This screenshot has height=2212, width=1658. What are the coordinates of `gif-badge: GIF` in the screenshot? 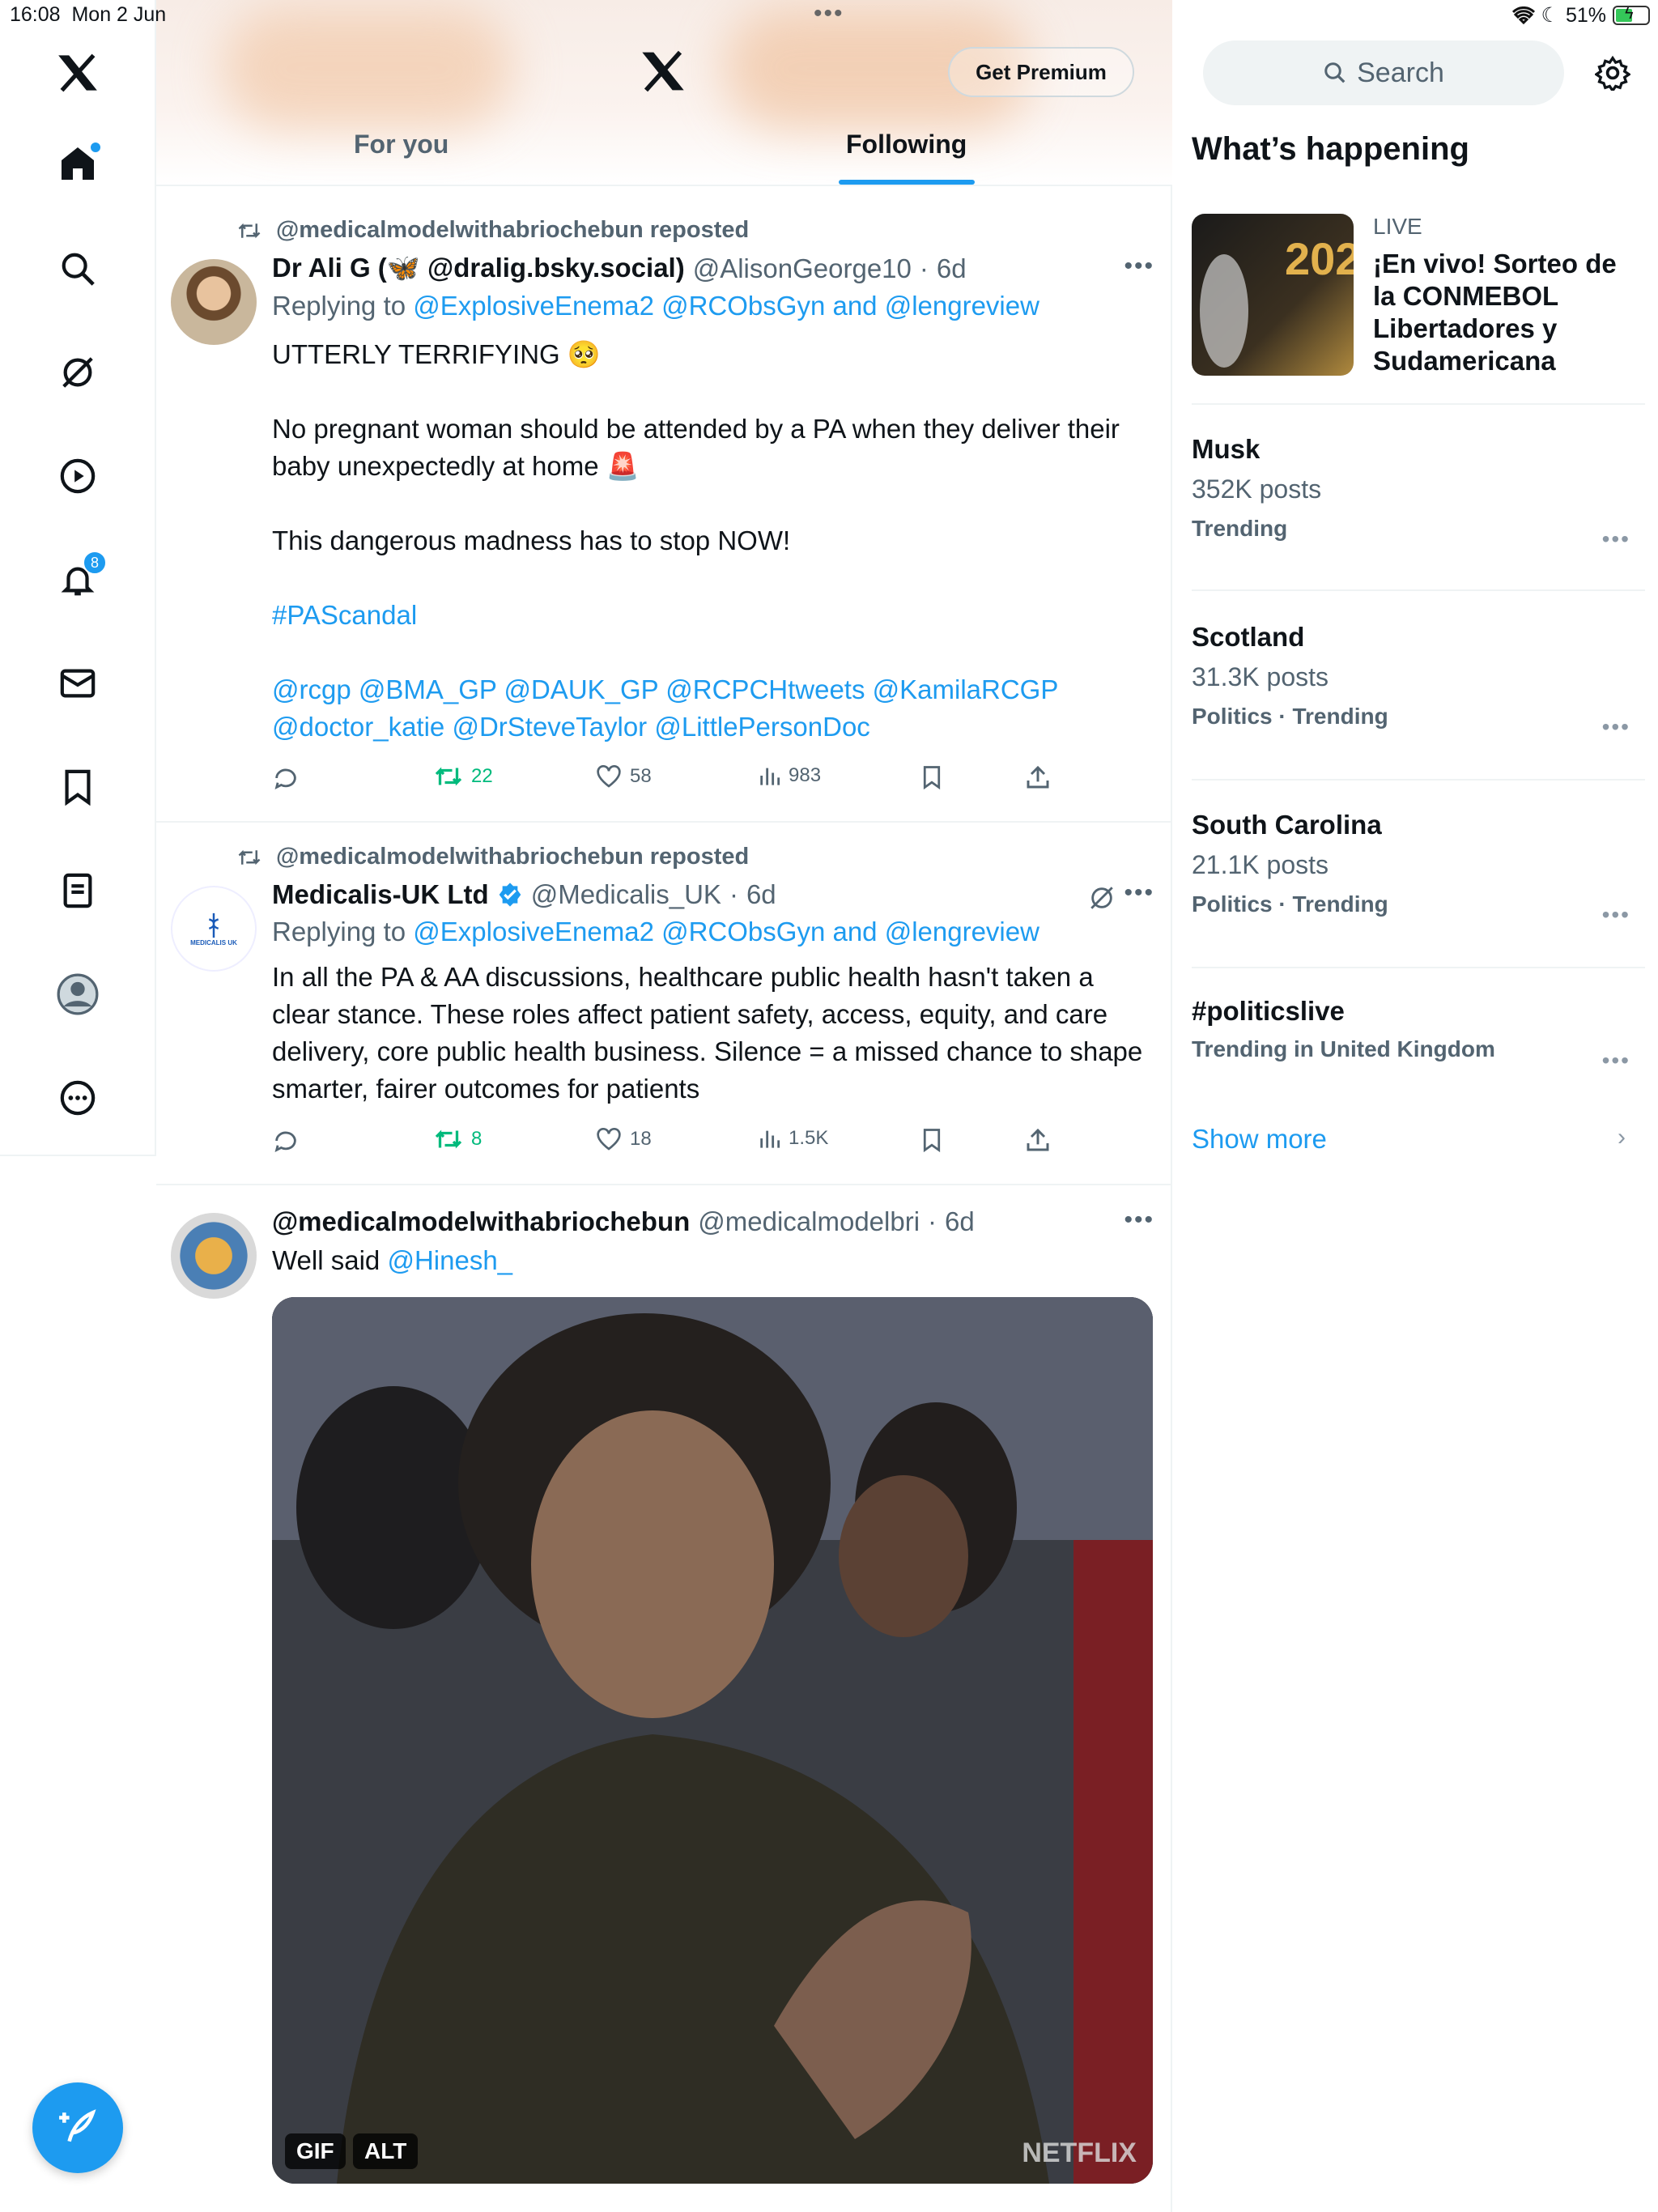 It's located at (315, 2151).